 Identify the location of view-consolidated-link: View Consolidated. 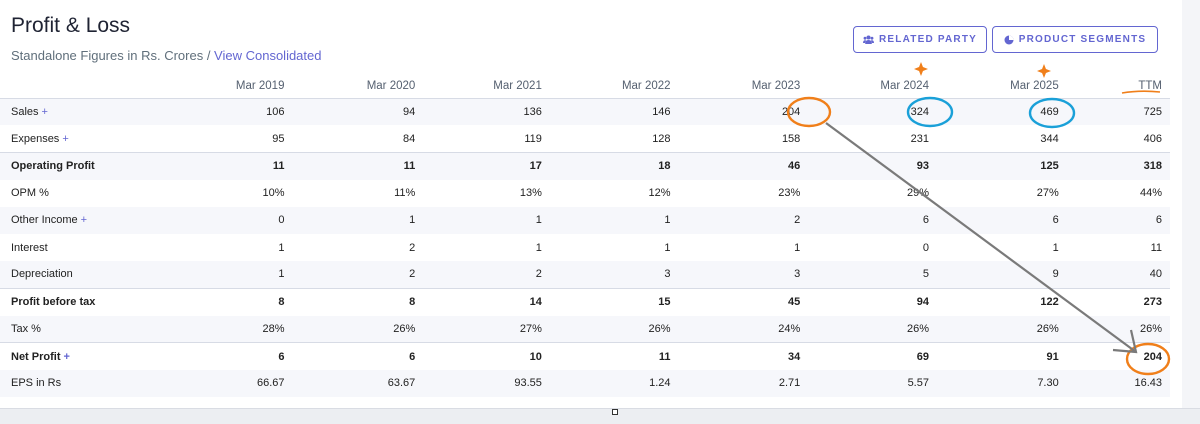
(267, 55).